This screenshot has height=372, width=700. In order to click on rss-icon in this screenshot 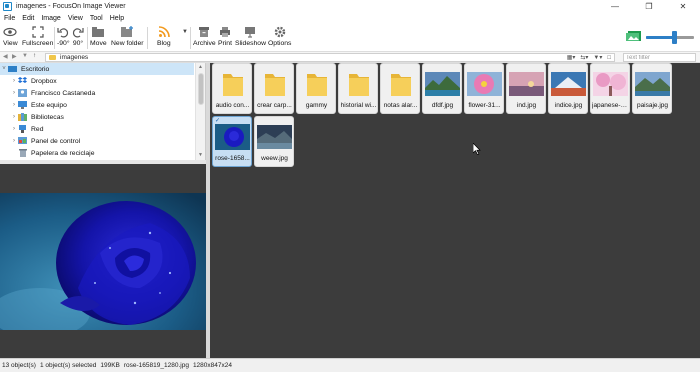, I will do `click(164, 32)`.